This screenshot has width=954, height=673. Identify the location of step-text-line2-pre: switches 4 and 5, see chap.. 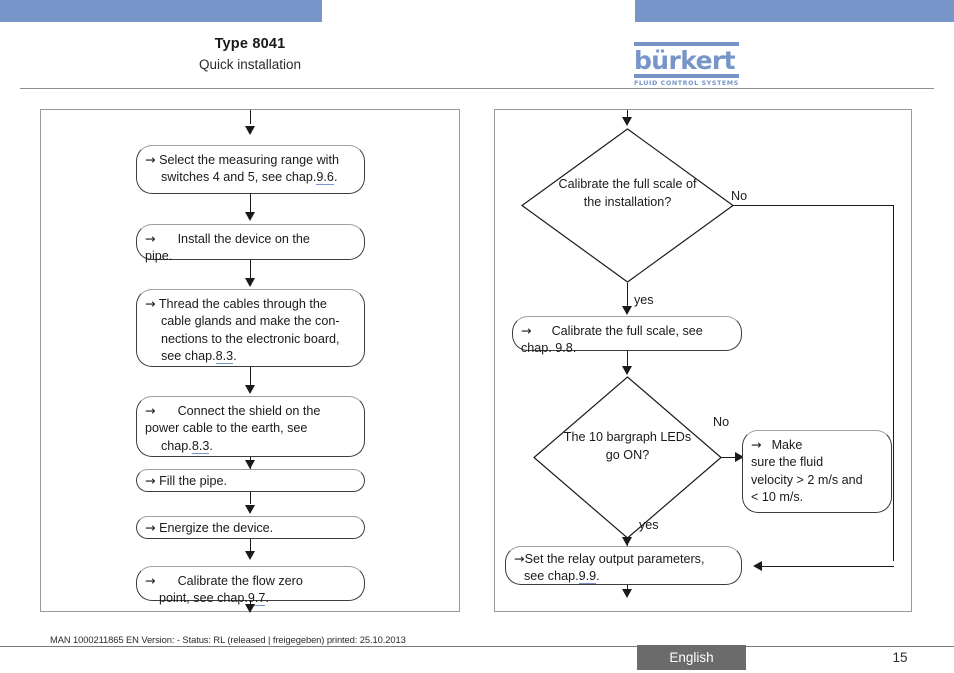
(239, 177).